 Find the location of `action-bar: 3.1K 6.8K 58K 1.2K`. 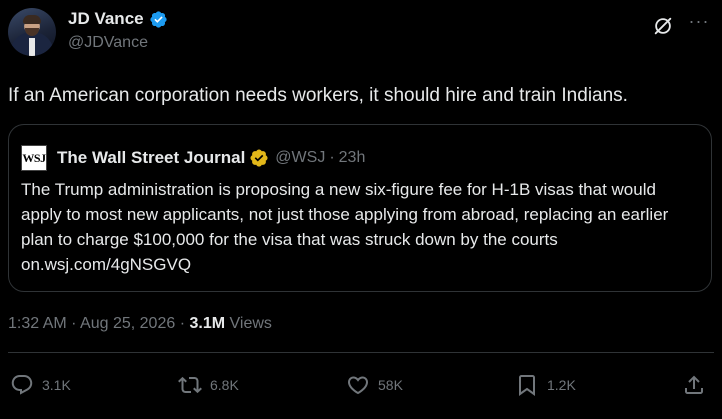

action-bar: 3.1K 6.8K 58K 1.2K is located at coordinates (361, 385).